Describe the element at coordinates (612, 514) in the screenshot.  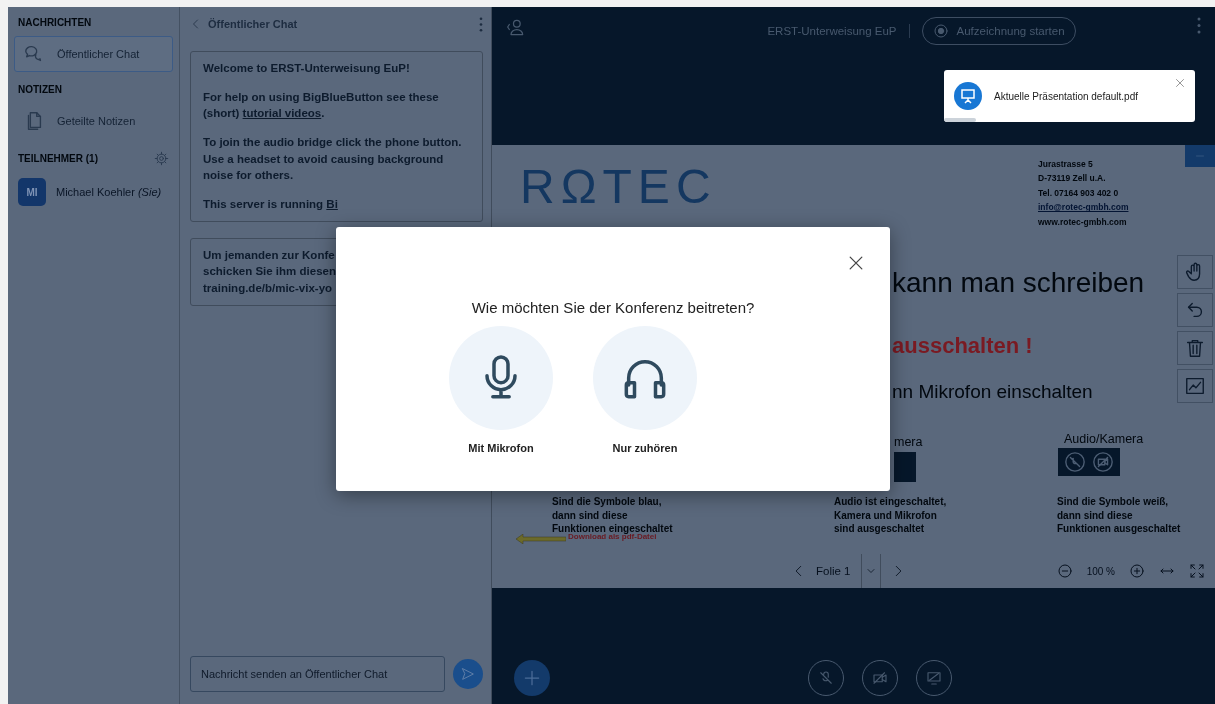
I see `slide-caption: Sind die Symbole blau, dann sind diese Funktionen eingeschaltet` at that location.